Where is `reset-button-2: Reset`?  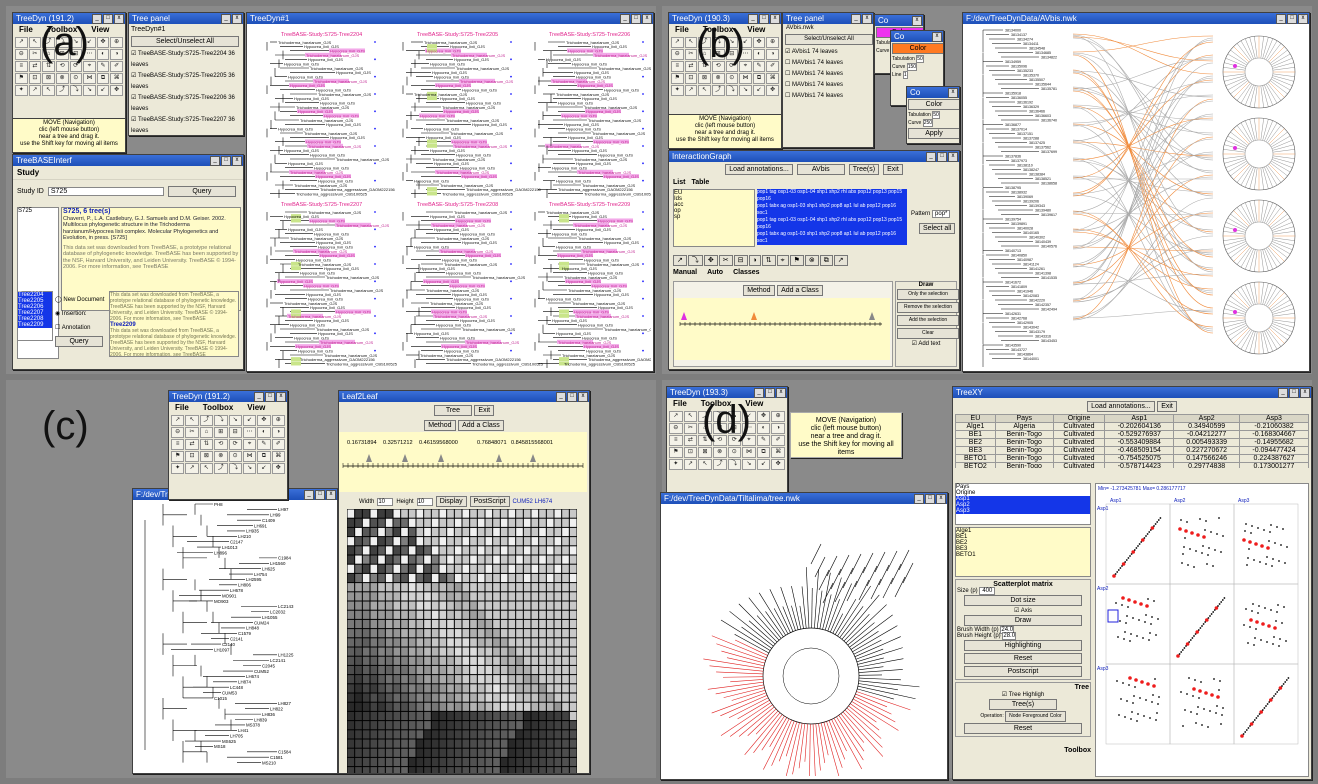
reset-button-2: Reset is located at coordinates (1023, 728).